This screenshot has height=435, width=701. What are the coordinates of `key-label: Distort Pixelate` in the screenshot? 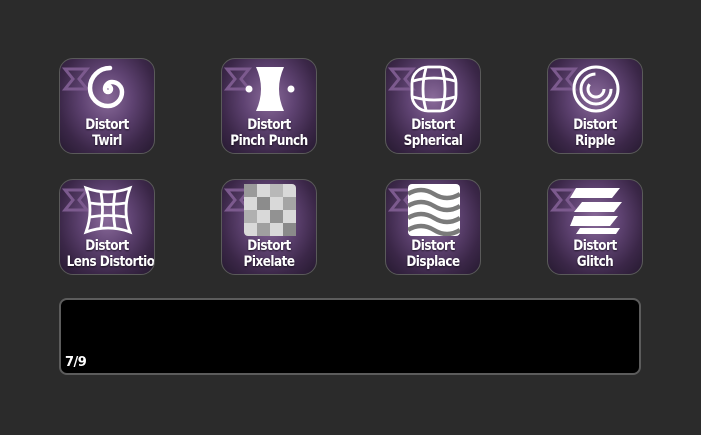 It's located at (269, 254).